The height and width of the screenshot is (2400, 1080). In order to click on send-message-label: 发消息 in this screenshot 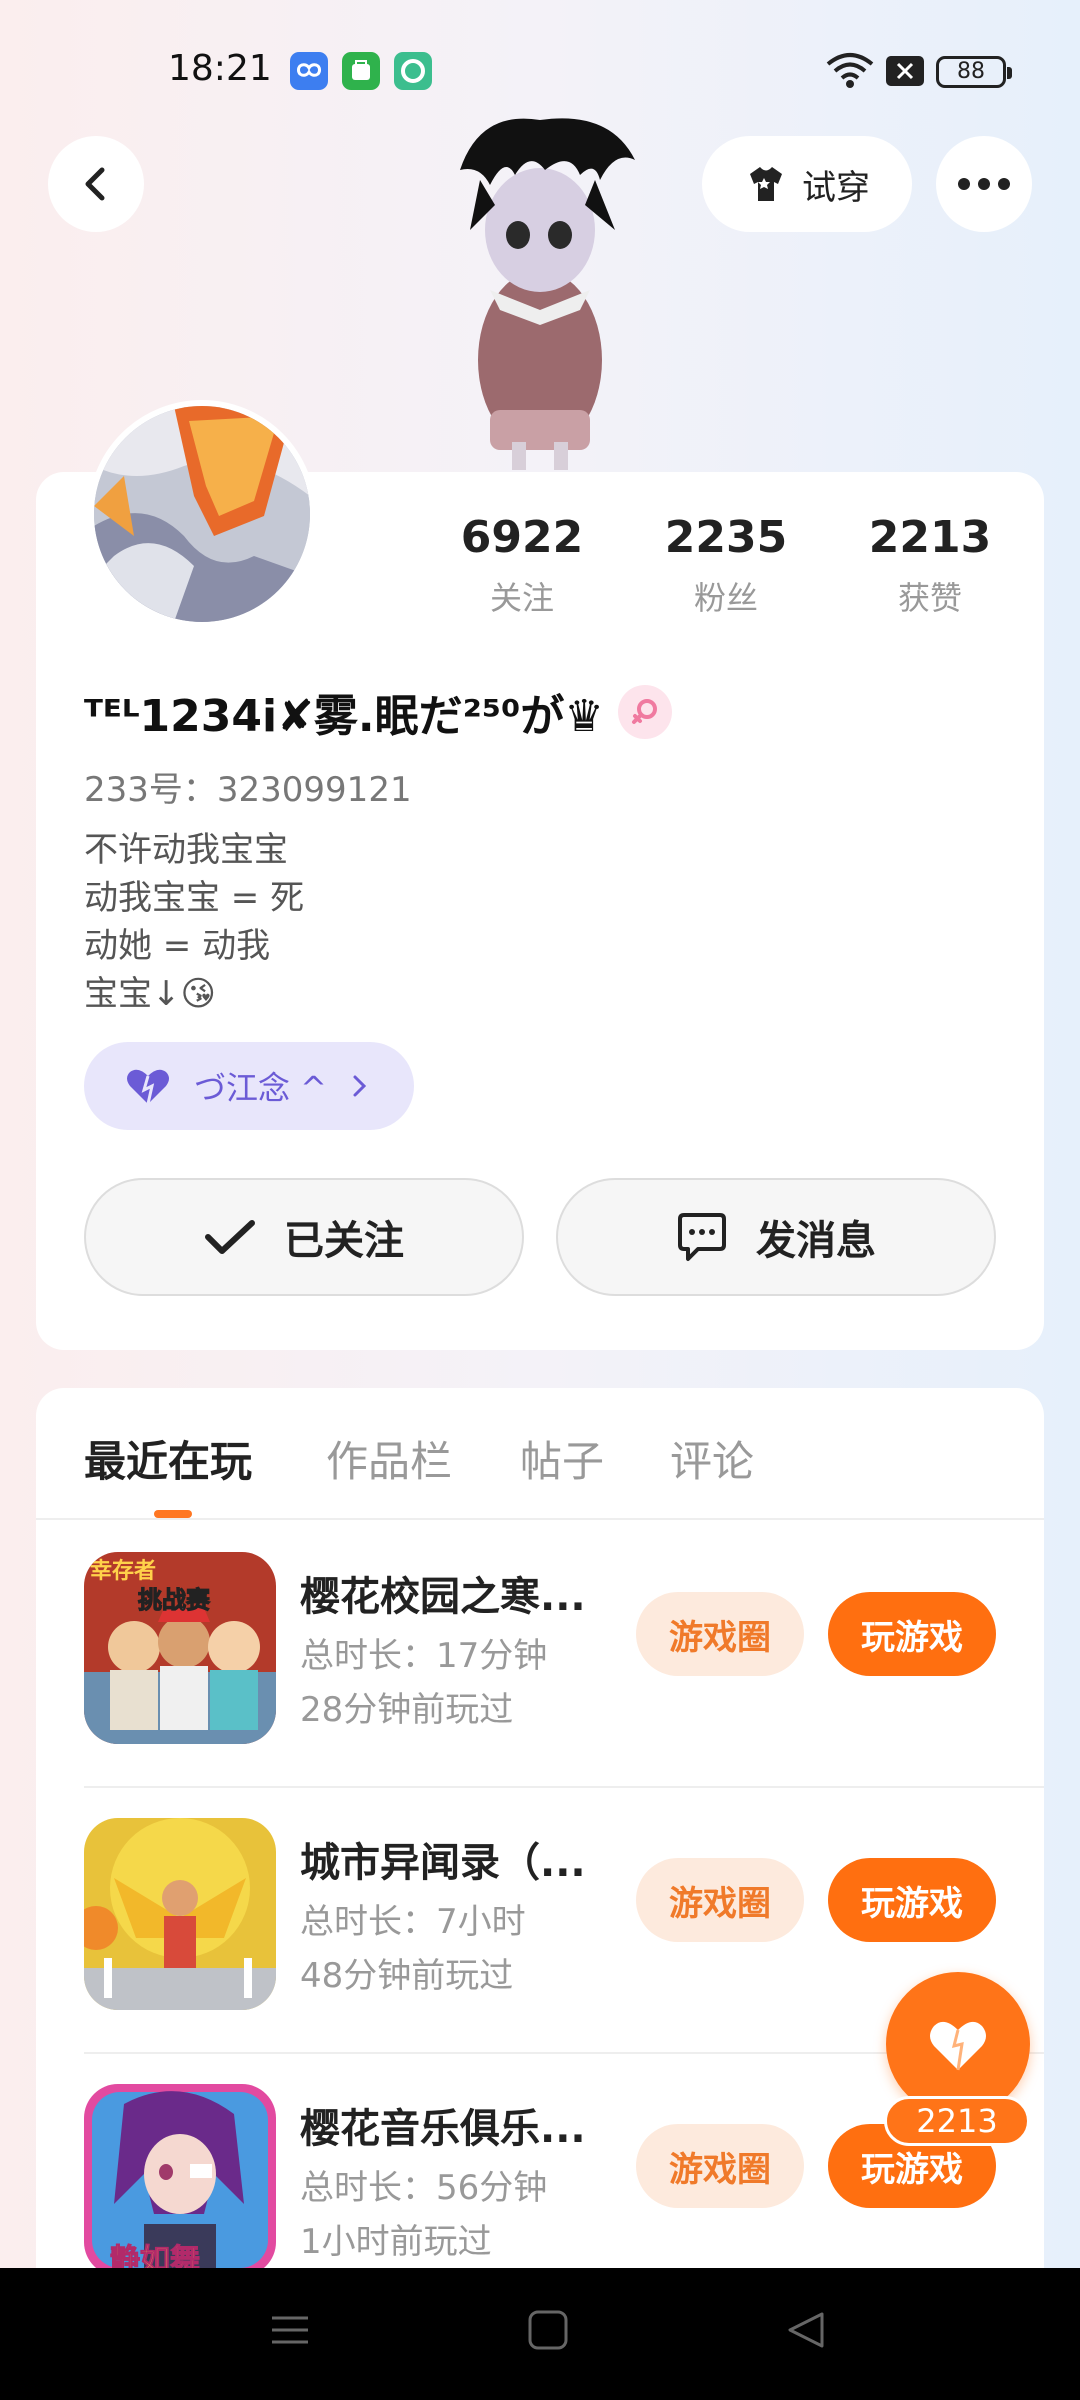, I will do `click(816, 1241)`.